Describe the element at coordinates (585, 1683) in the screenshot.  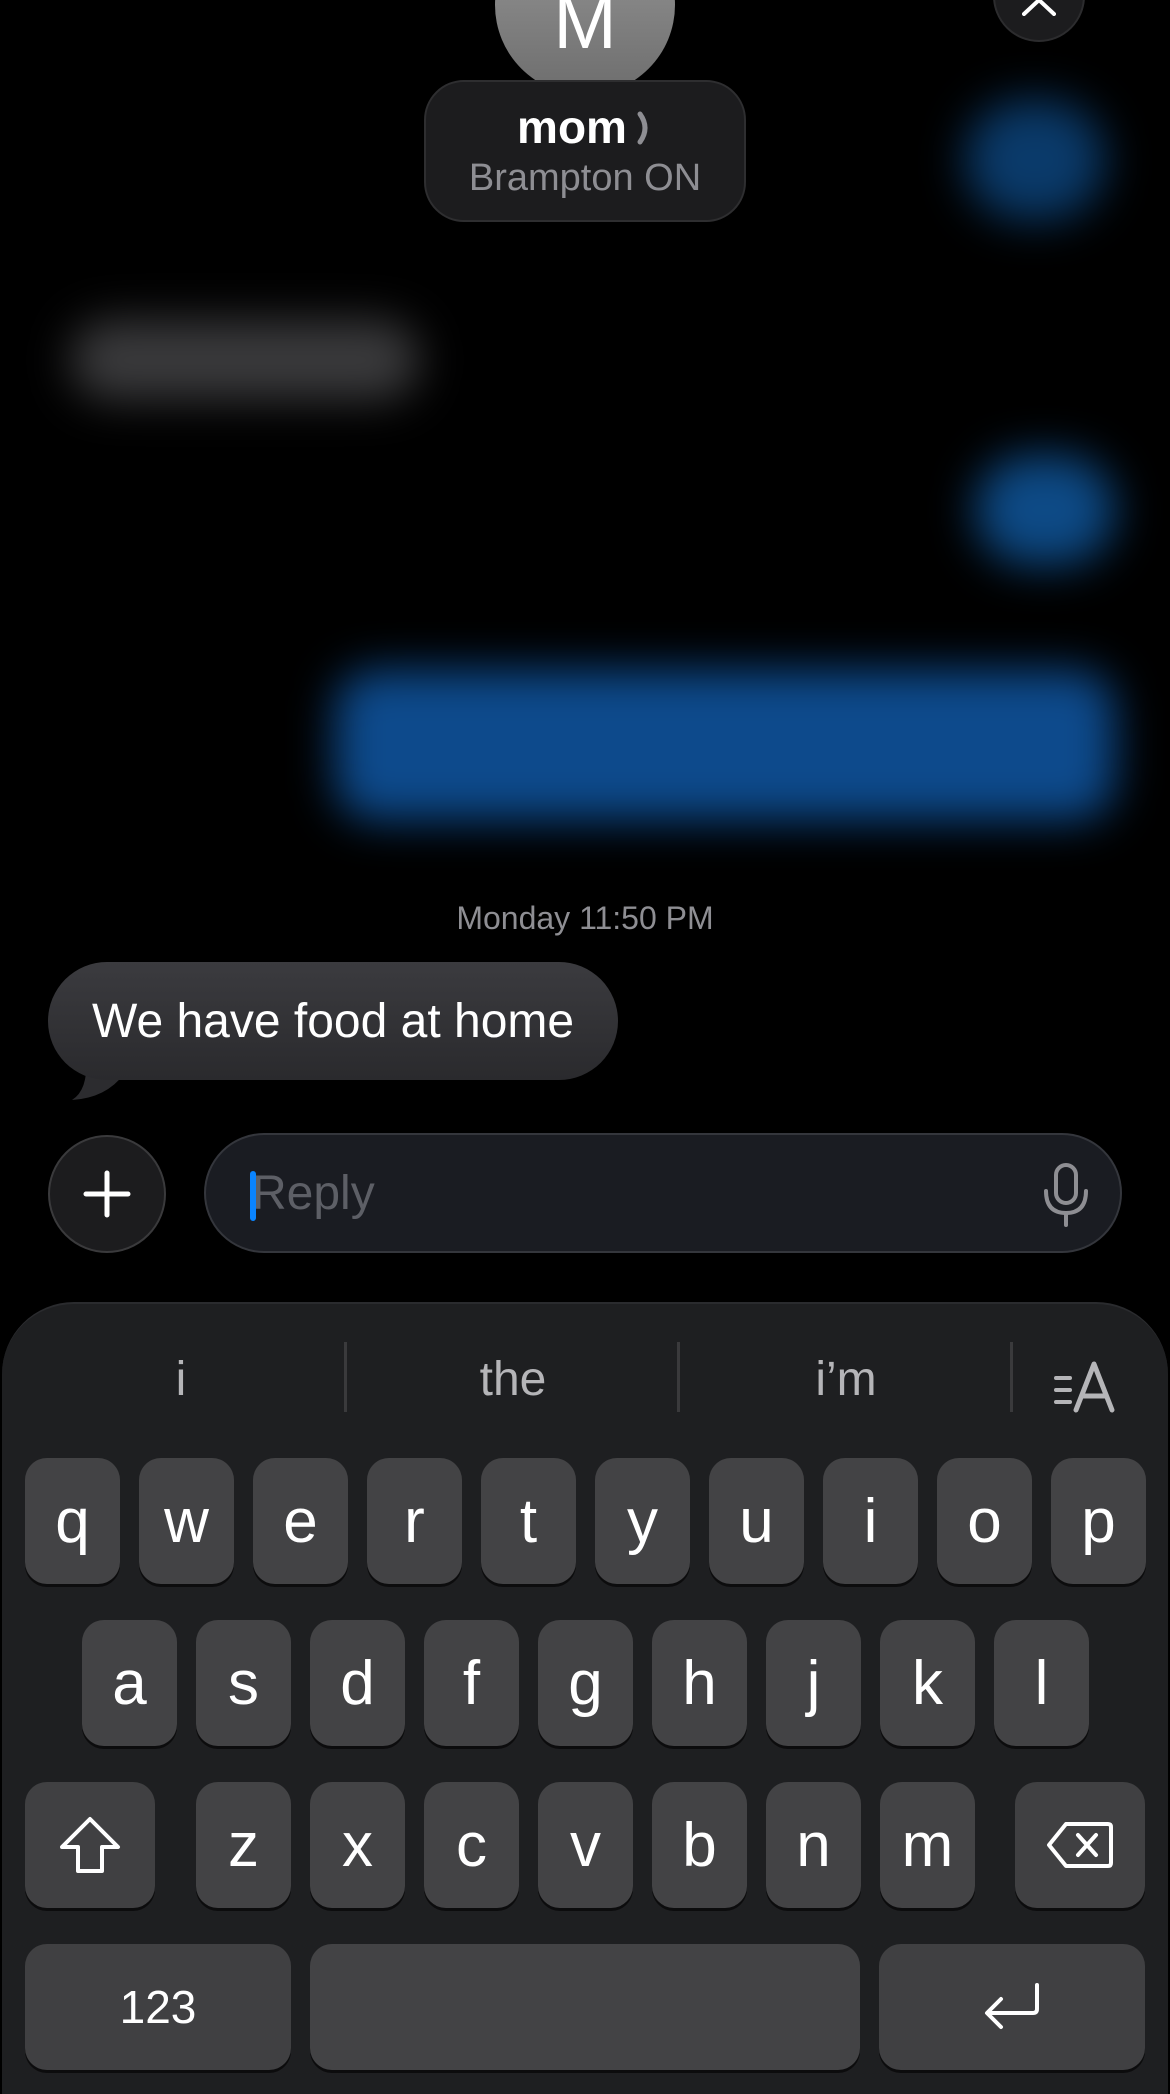
I see `key-g: g` at that location.